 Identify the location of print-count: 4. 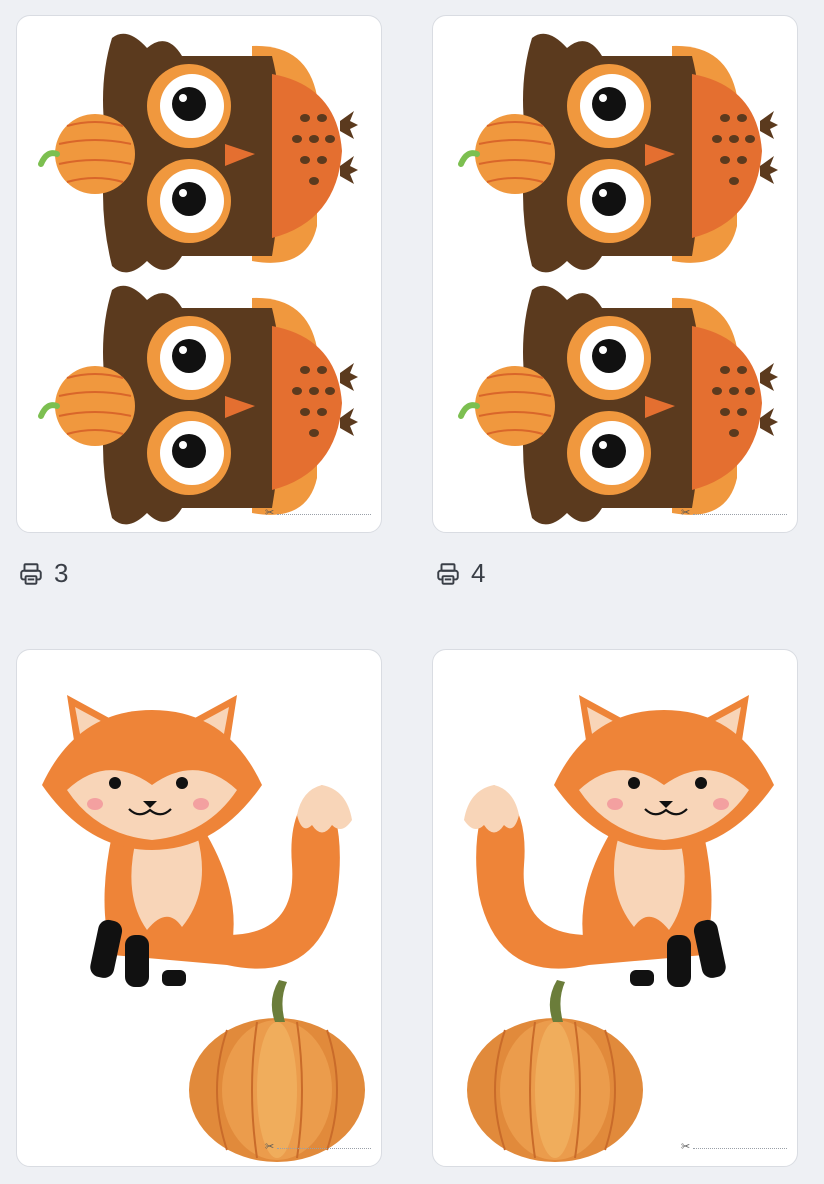
(478, 573).